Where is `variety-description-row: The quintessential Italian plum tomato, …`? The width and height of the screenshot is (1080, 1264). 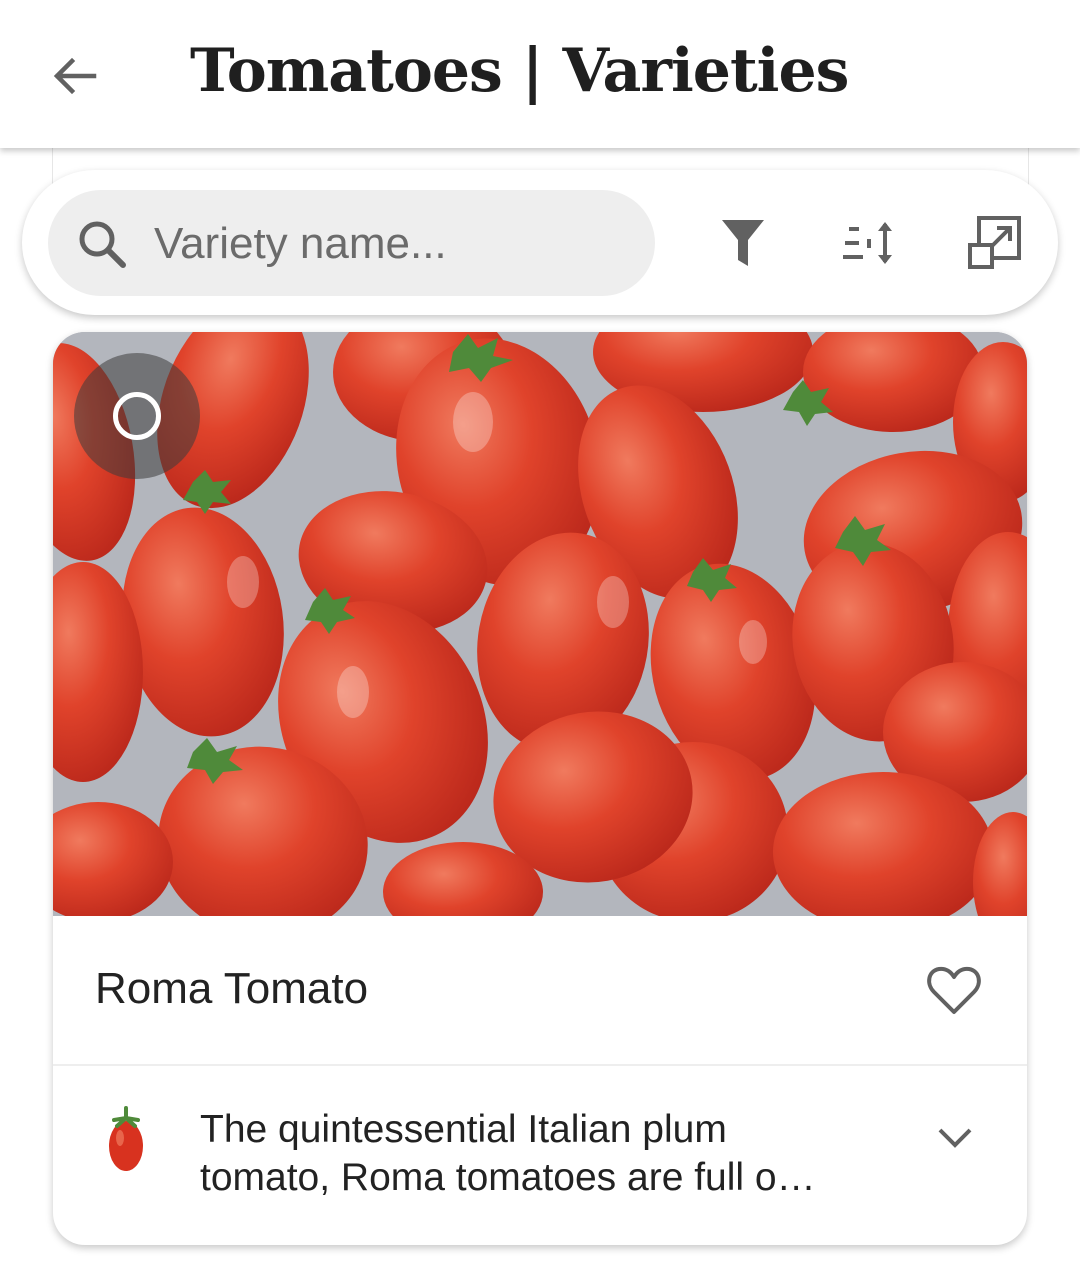
variety-description-row: The quintessential Italian plum tomato, … is located at coordinates (540, 1155).